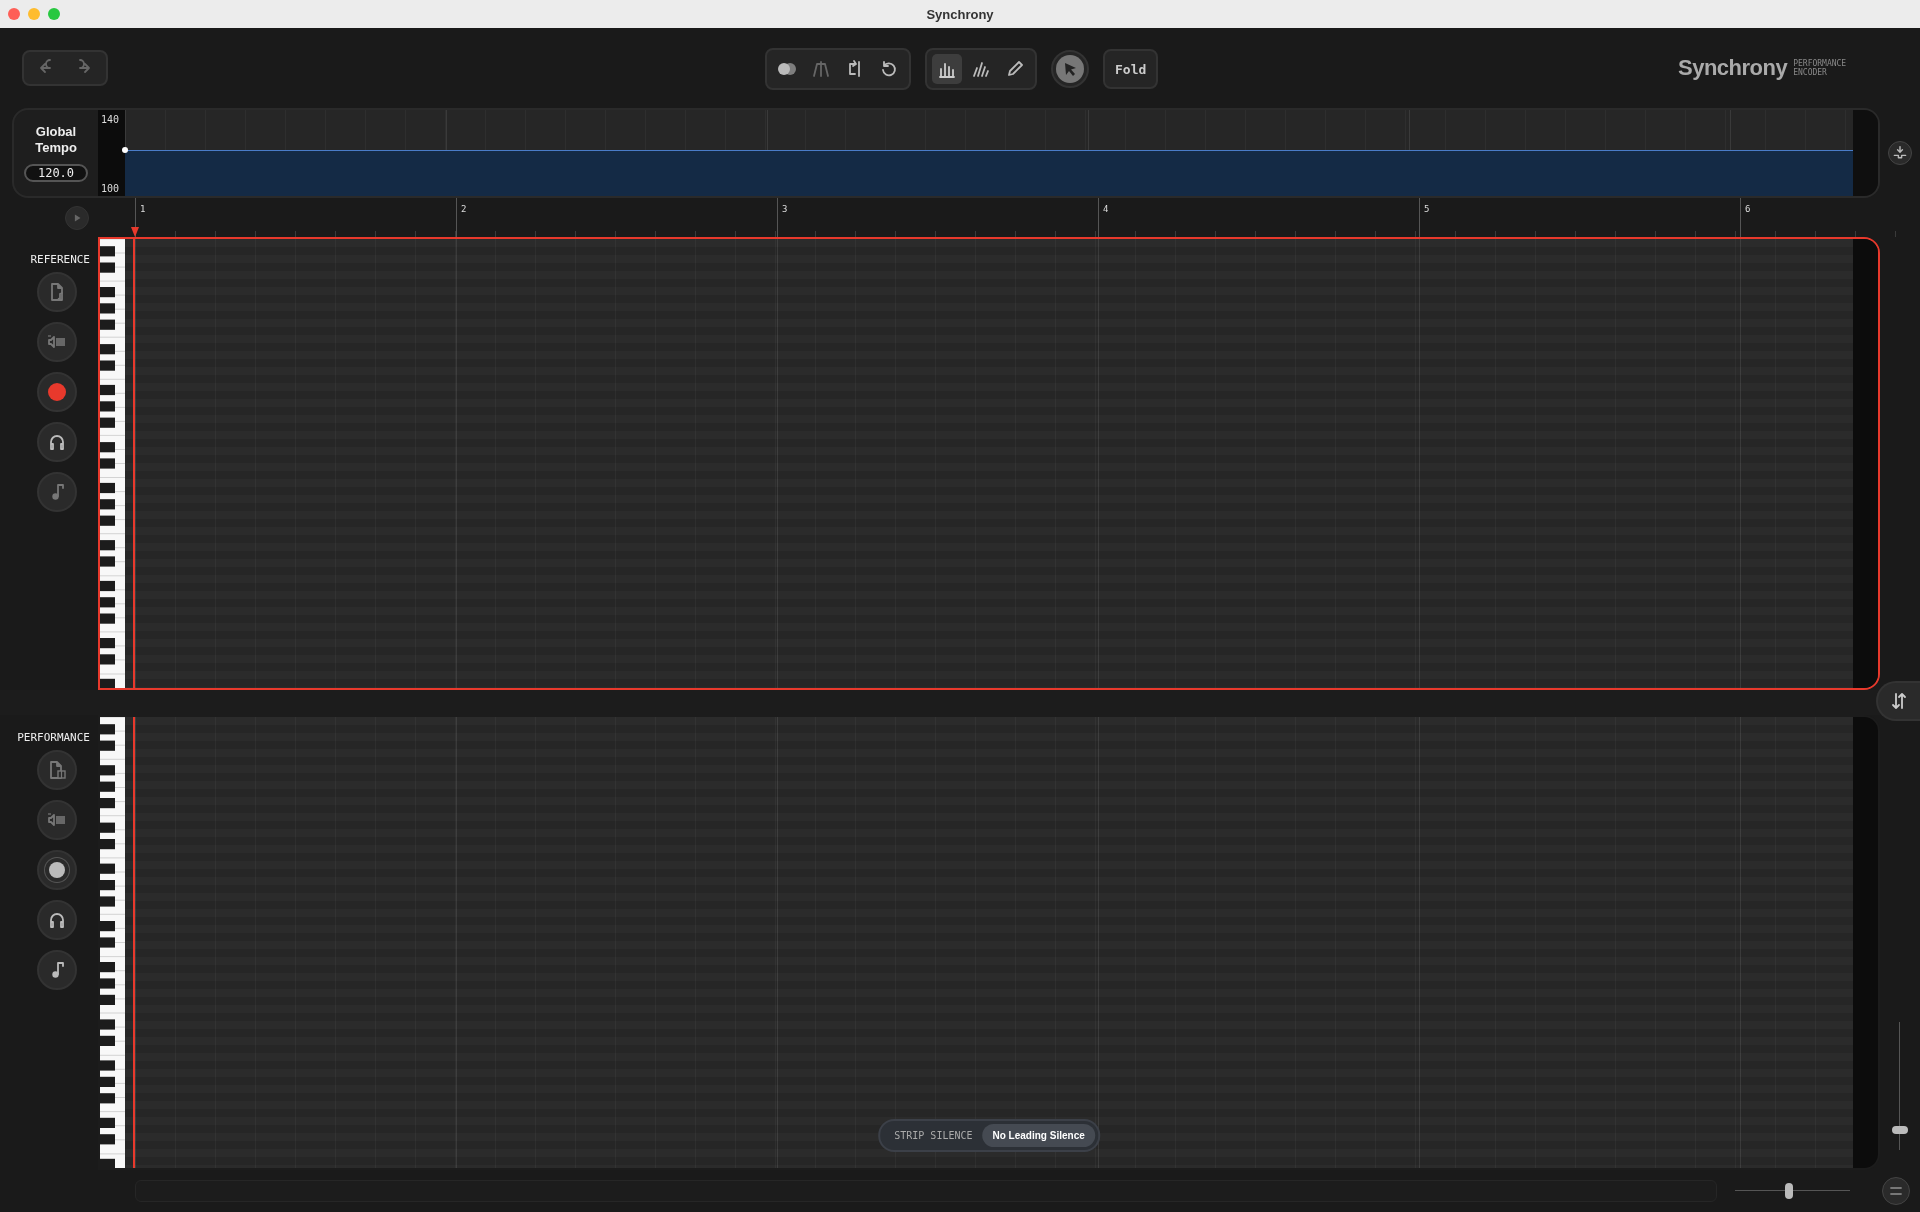 This screenshot has width=1920, height=1212. I want to click on swap-icon, so click(1899, 701).